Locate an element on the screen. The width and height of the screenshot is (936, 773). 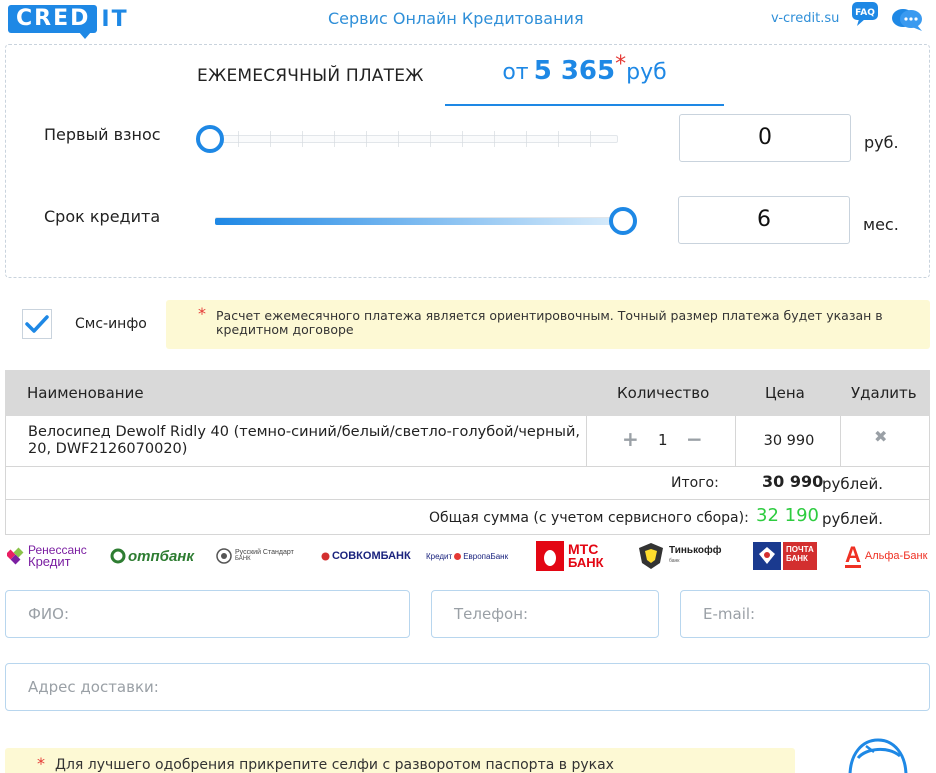
bank-name: отпбанк is located at coordinates (161, 556).